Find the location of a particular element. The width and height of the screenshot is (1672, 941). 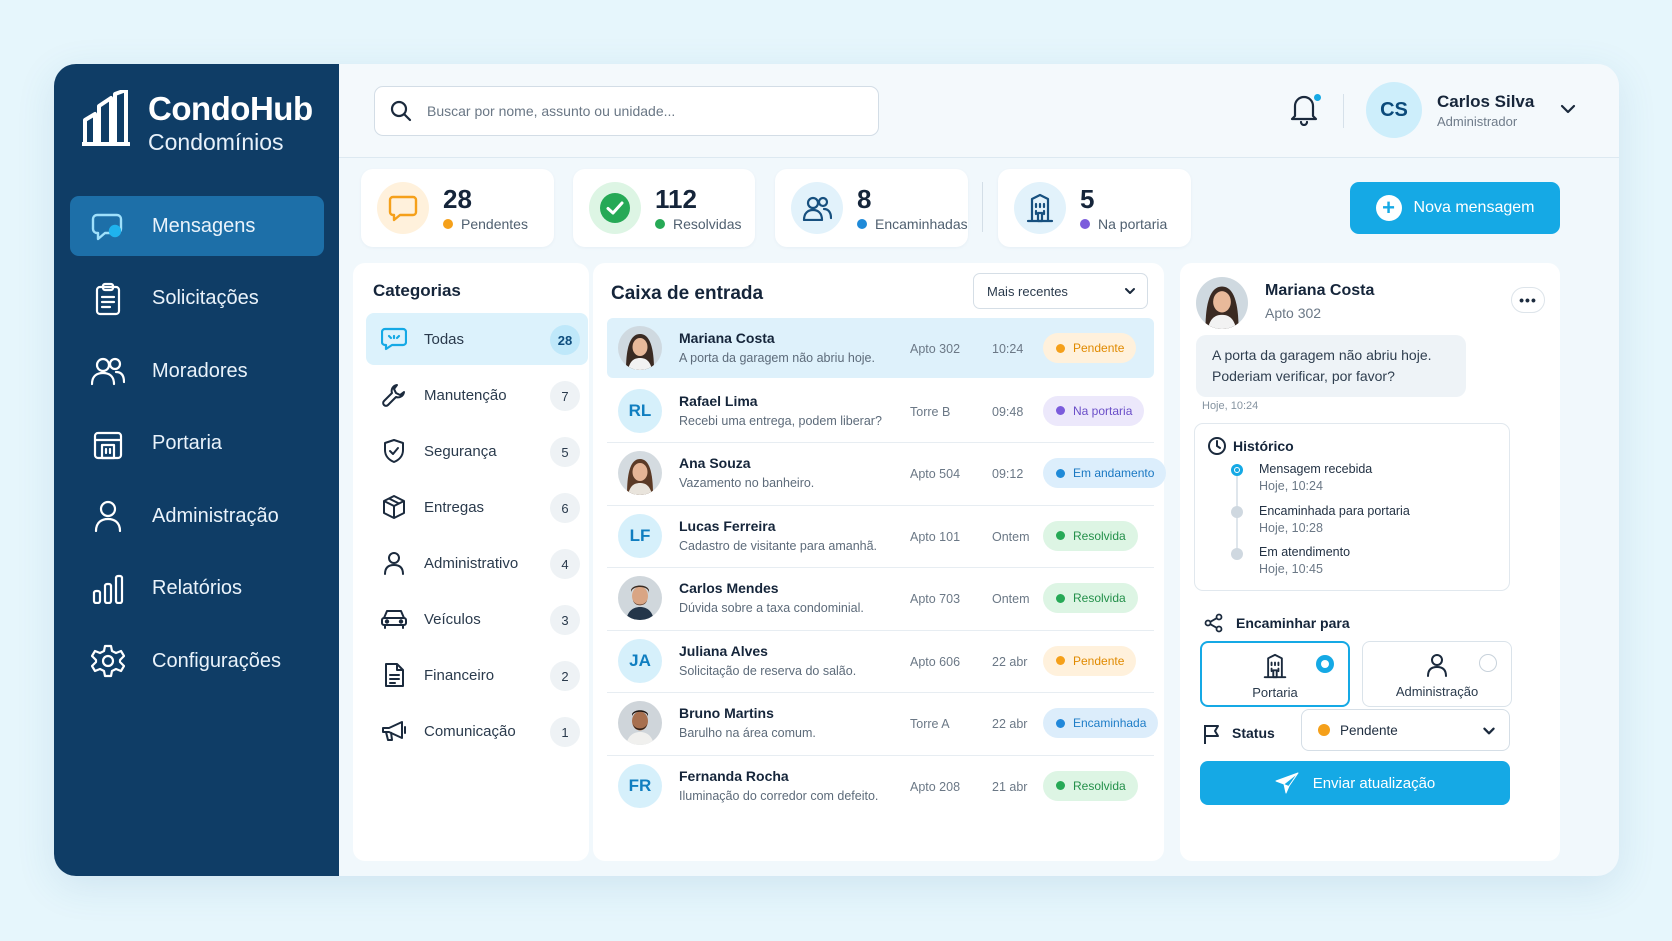

sender-name: Ana Souza is located at coordinates (715, 463).